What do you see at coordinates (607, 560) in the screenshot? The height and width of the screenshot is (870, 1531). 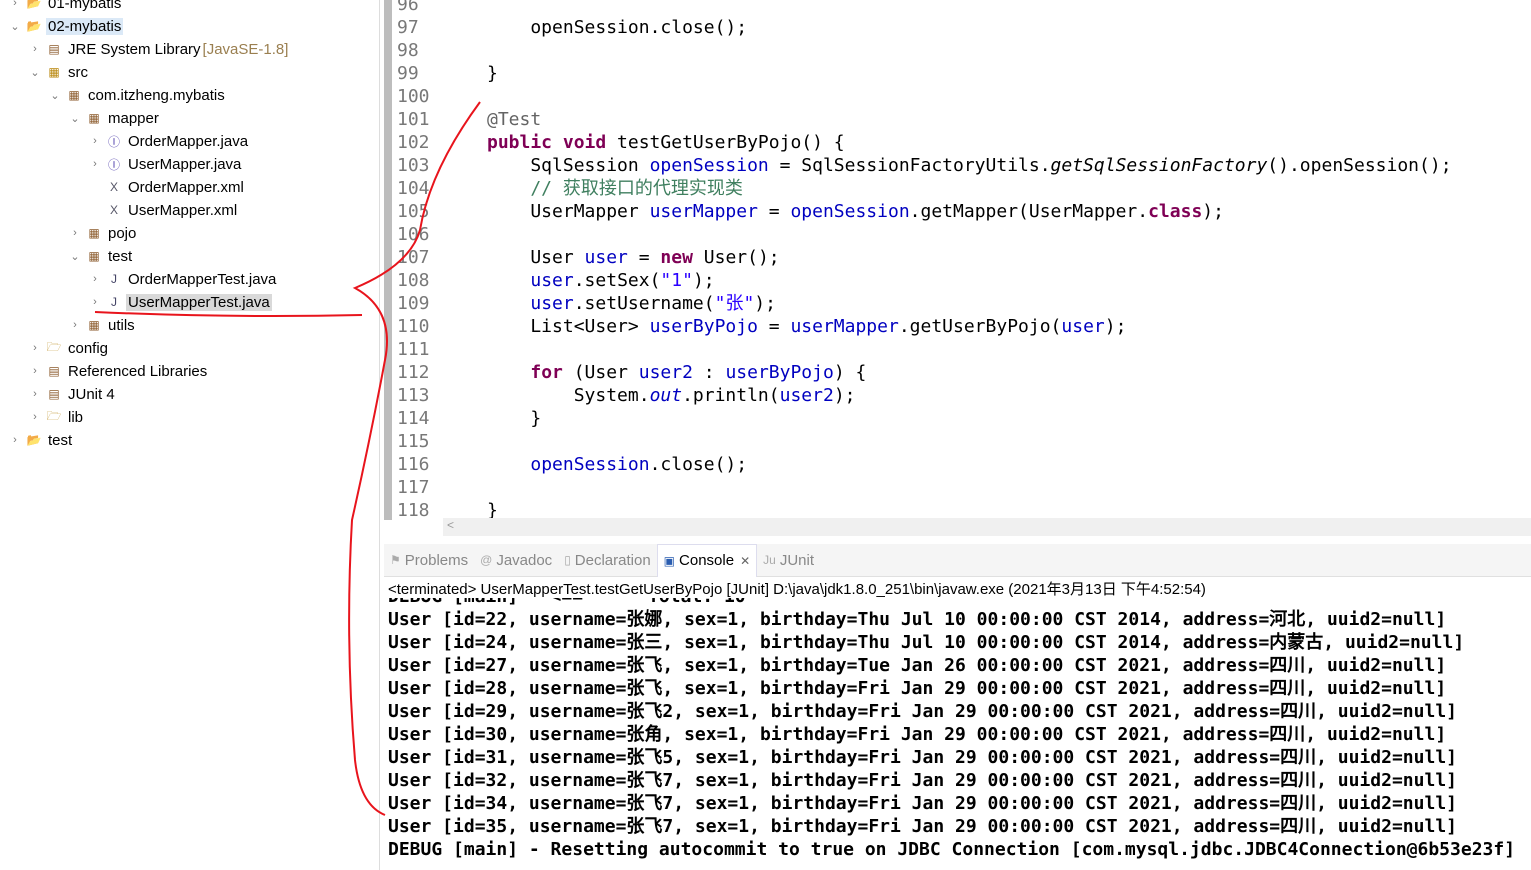 I see `tab-declaration: ▯ Declaration` at bounding box center [607, 560].